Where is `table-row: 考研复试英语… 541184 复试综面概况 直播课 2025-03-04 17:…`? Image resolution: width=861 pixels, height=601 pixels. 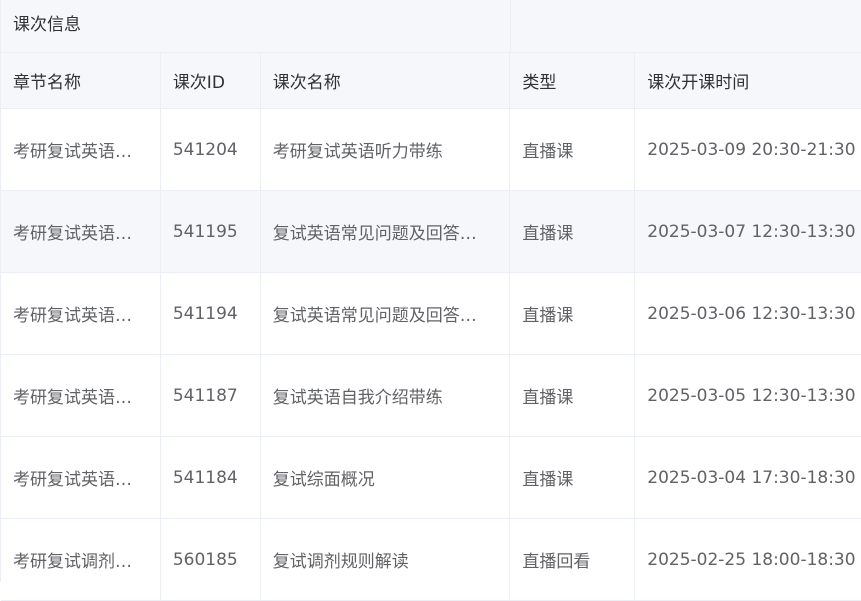 table-row: 考研复试英语… 541184 复试综面概况 直播课 2025-03-04 17:… is located at coordinates (431, 478).